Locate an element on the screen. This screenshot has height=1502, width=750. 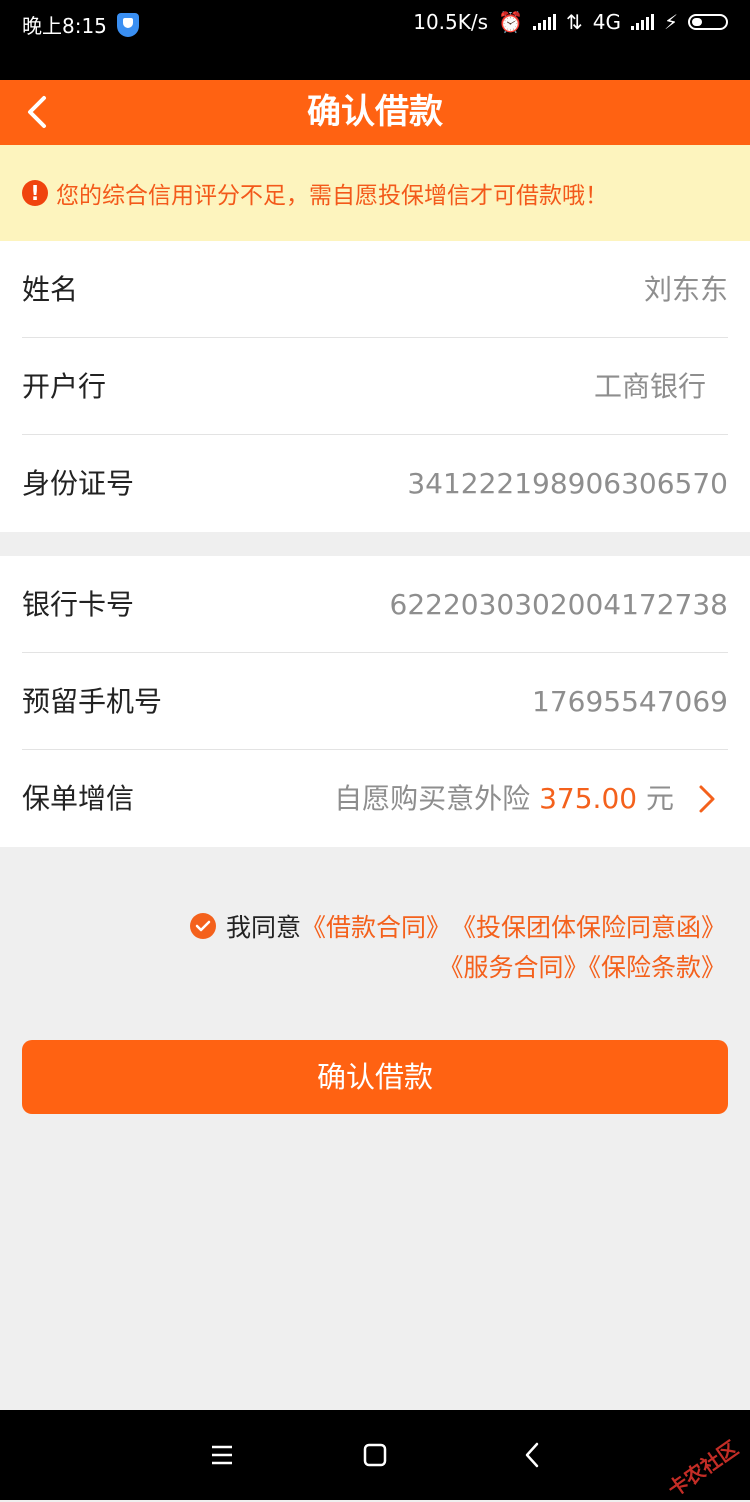
row-id-number: 身份证号 341222198906306570 is located at coordinates (375, 483).